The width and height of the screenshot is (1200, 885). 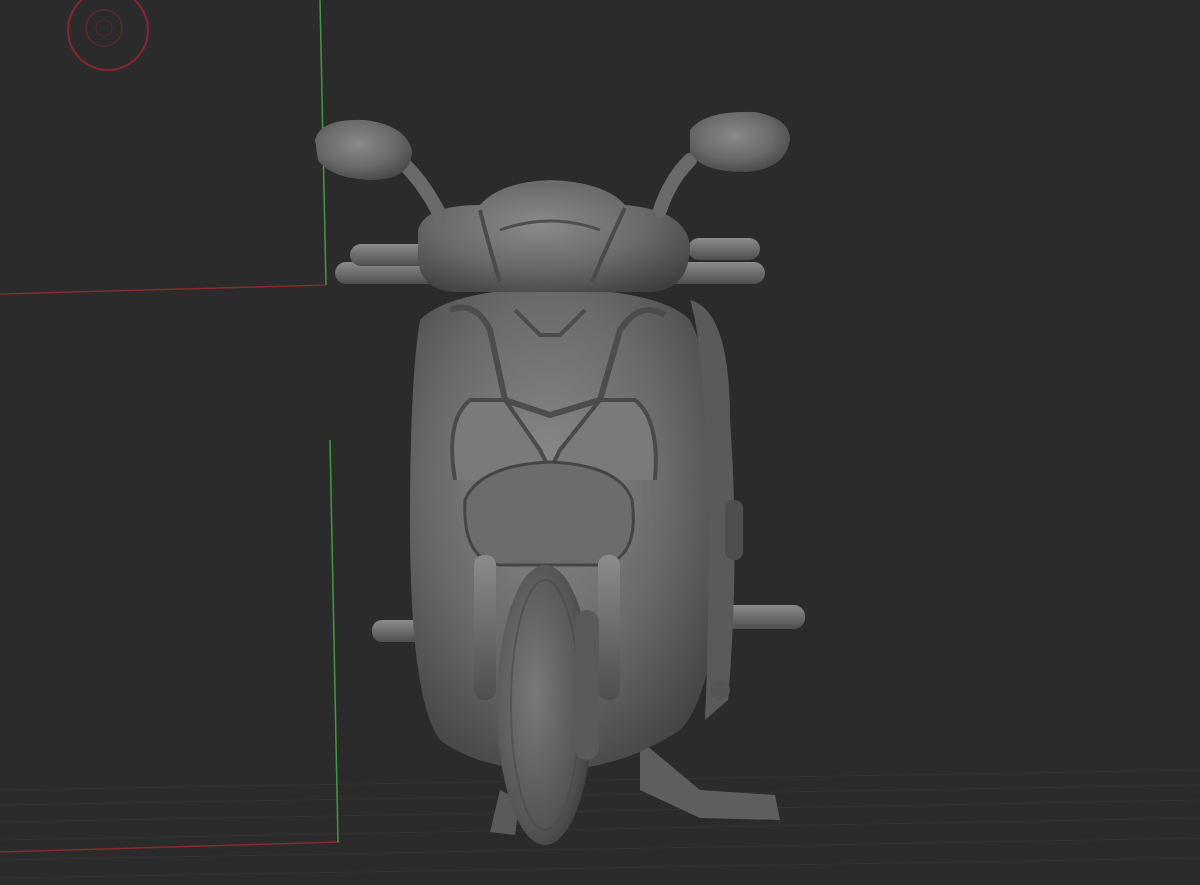 I want to click on kickstand, so click(x=710, y=780).